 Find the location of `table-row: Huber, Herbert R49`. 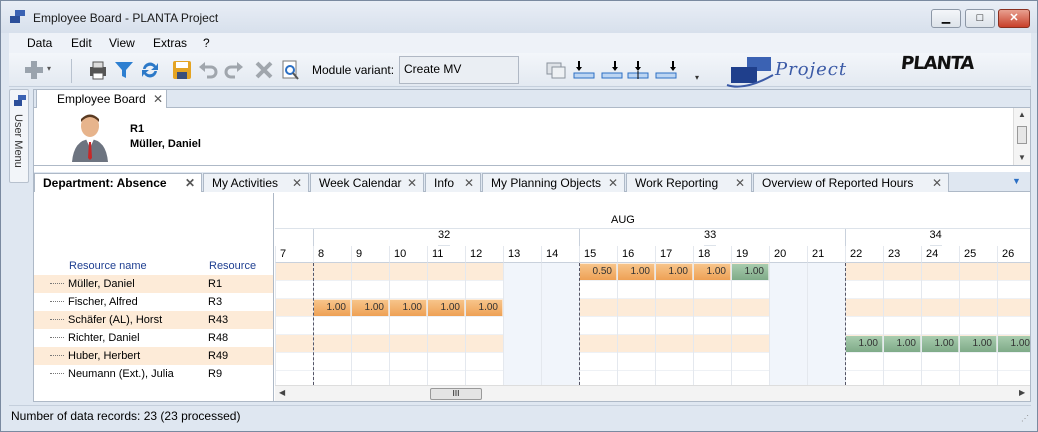

table-row: Huber, Herbert R49 is located at coordinates (153, 356).